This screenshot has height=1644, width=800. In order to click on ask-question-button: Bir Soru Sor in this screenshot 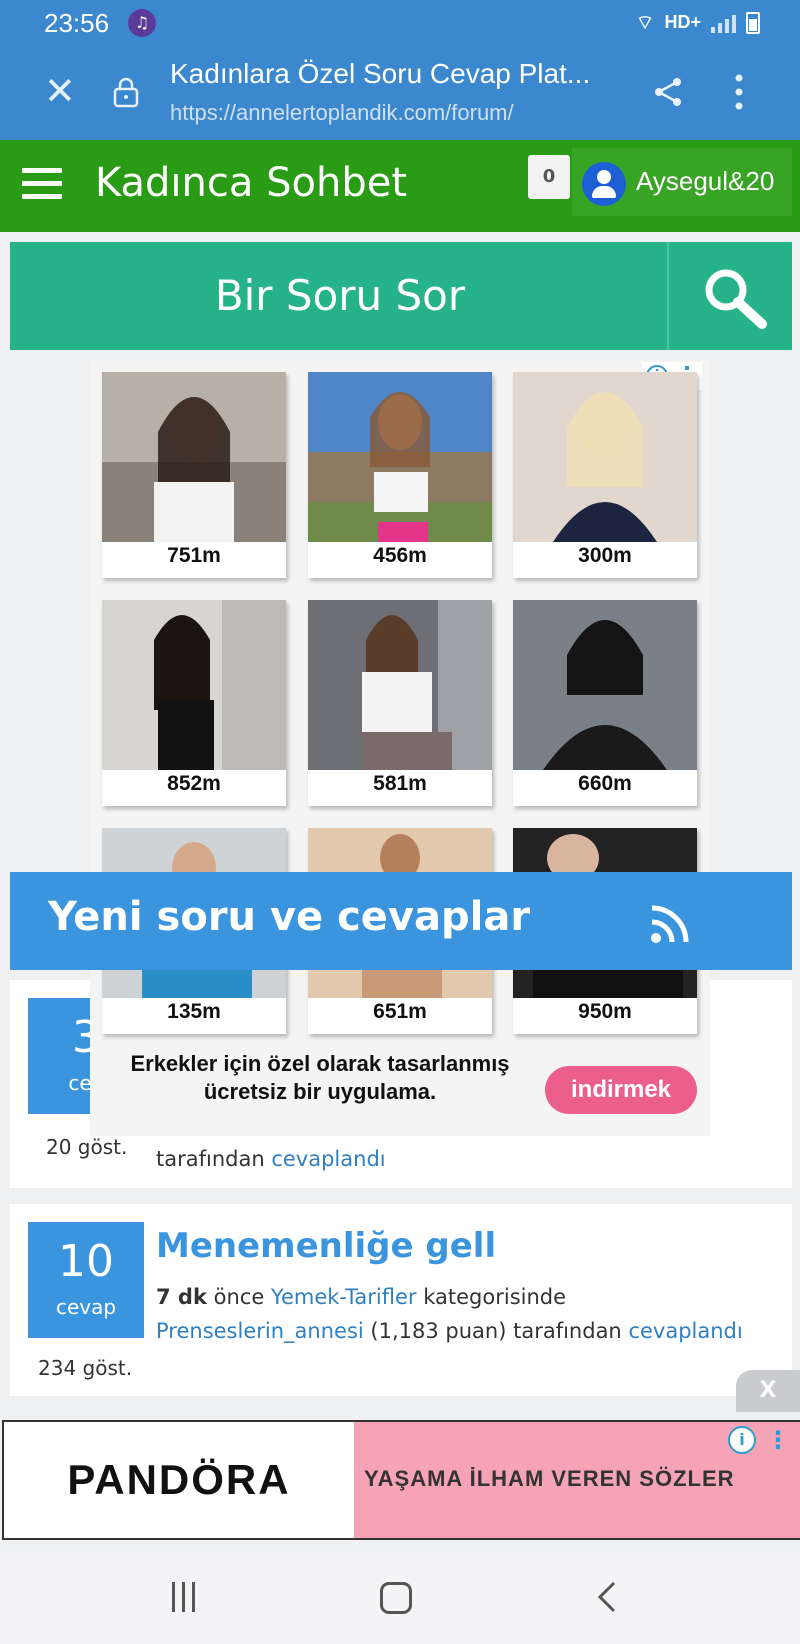, I will do `click(340, 296)`.